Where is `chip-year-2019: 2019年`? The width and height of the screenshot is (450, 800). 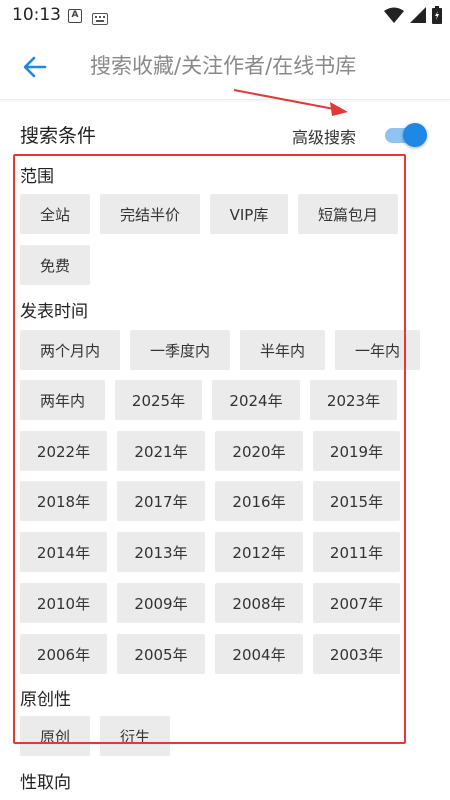
chip-year-2019: 2019年 is located at coordinates (356, 451).